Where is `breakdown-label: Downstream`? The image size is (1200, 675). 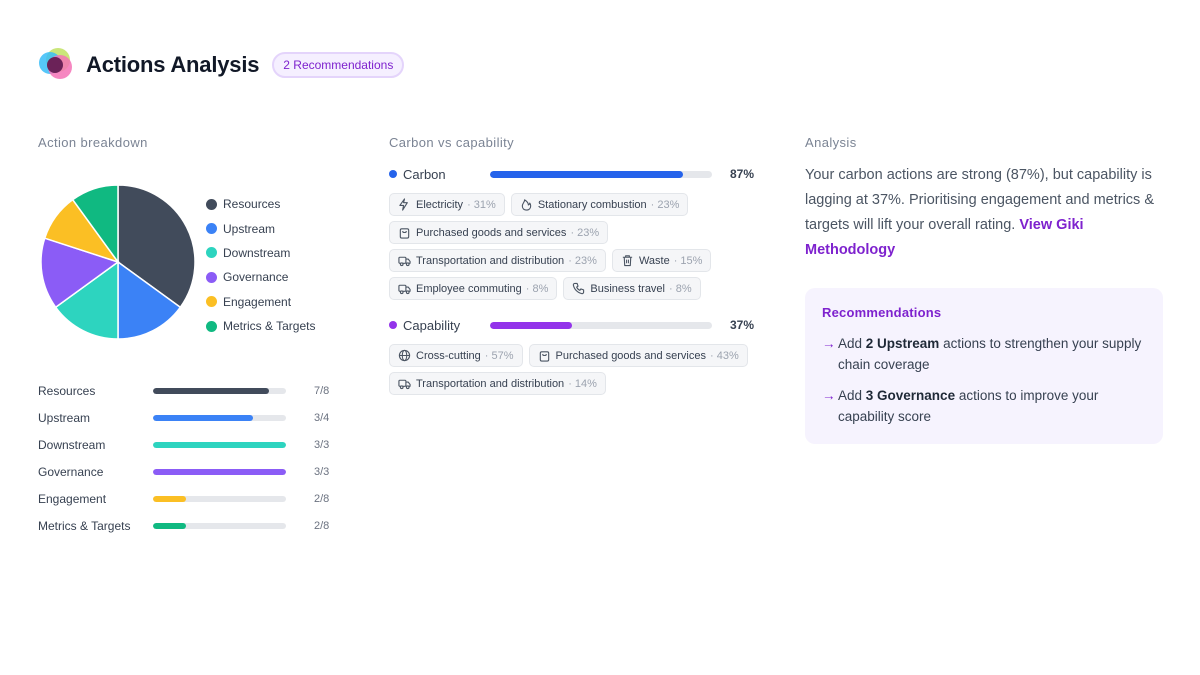 breakdown-label: Downstream is located at coordinates (72, 445).